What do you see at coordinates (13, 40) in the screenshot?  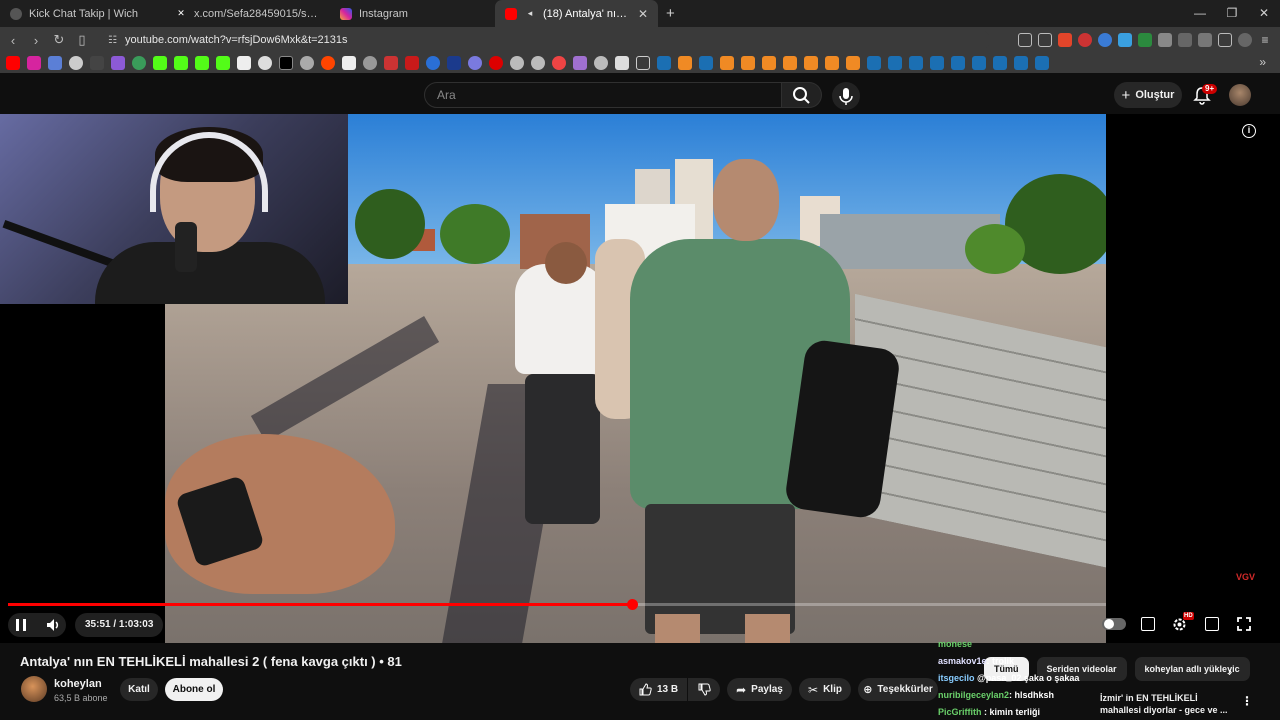 I see `back-button: ‹` at bounding box center [13, 40].